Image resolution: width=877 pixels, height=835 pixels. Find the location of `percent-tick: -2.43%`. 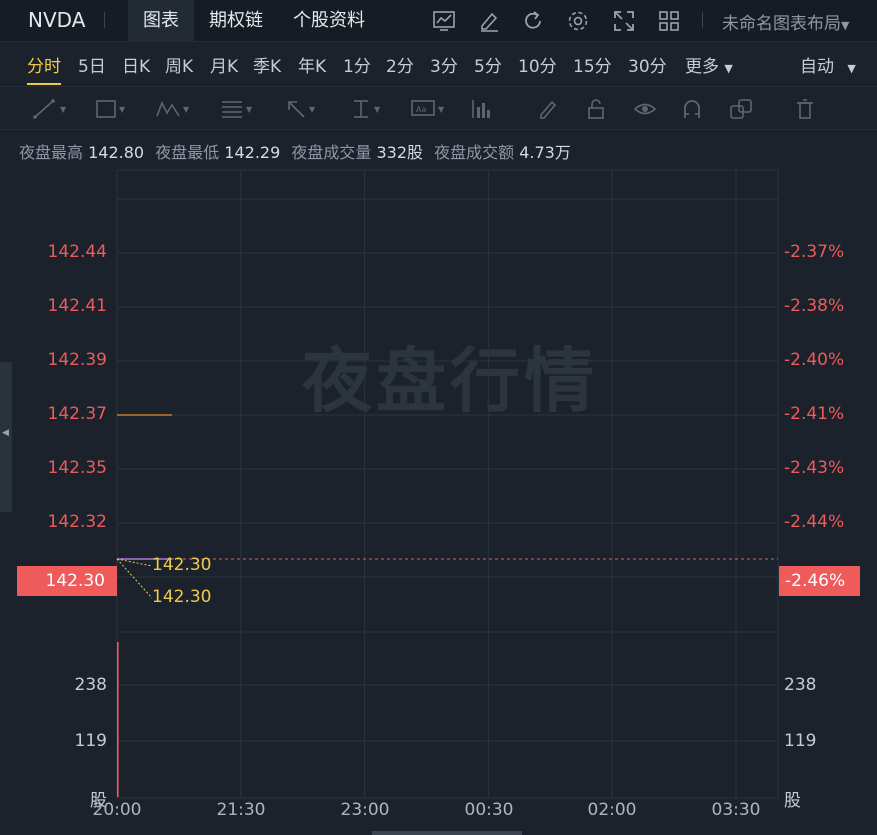

percent-tick: -2.43% is located at coordinates (814, 468).